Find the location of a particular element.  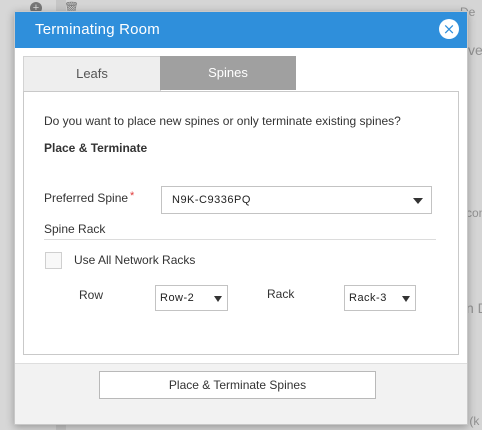

spine-rack-label: Spine Rack is located at coordinates (75, 229).